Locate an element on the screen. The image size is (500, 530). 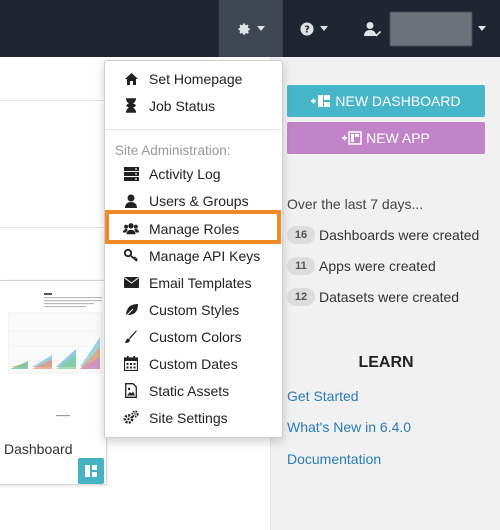
whats-new-link: What's New in 6.4.0 is located at coordinates (349, 427).